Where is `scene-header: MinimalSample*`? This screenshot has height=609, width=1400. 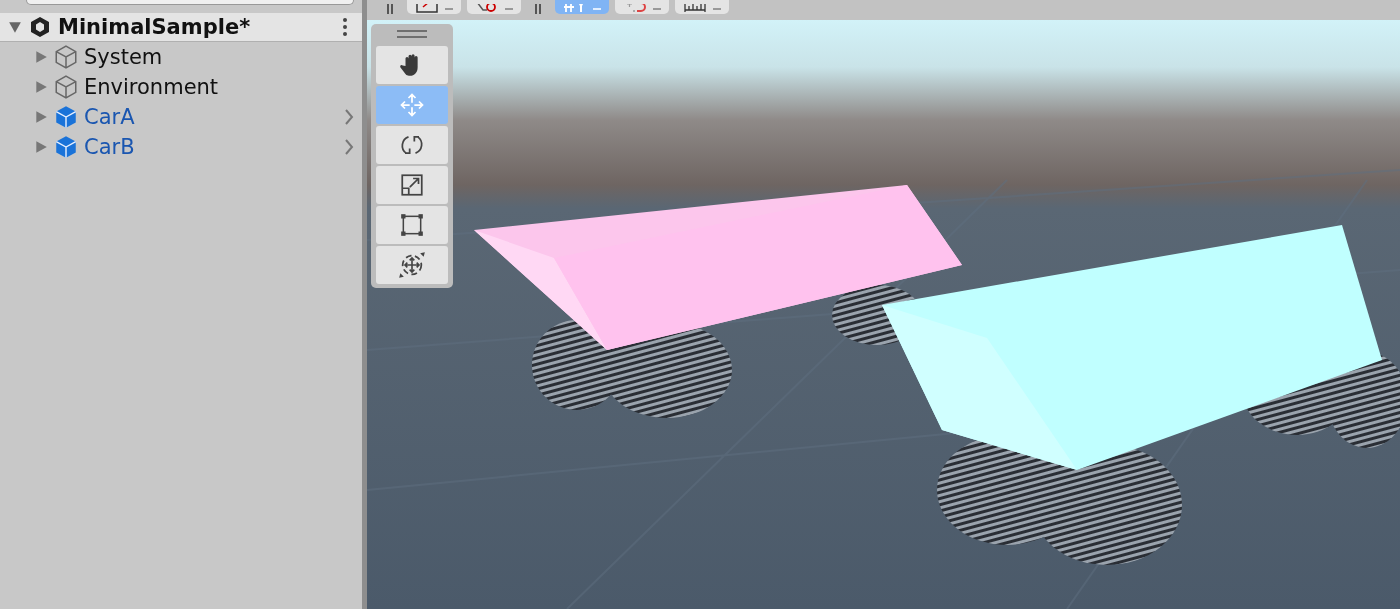 scene-header: MinimalSample* is located at coordinates (181, 27).